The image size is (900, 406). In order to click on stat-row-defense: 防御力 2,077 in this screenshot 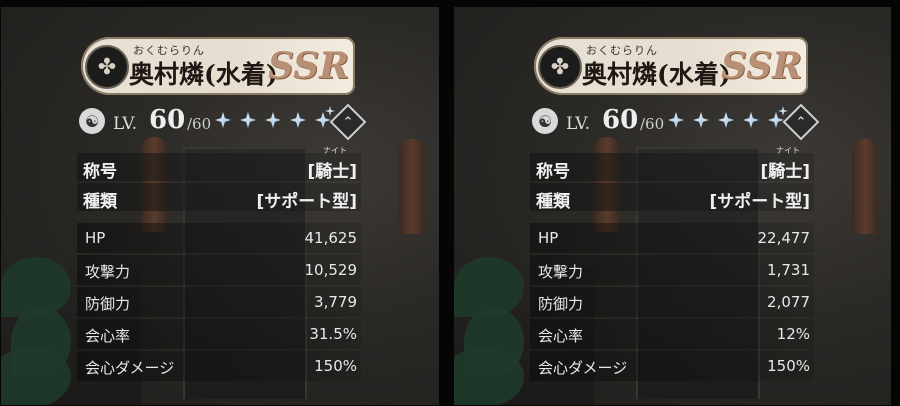, I will do `click(672, 302)`.